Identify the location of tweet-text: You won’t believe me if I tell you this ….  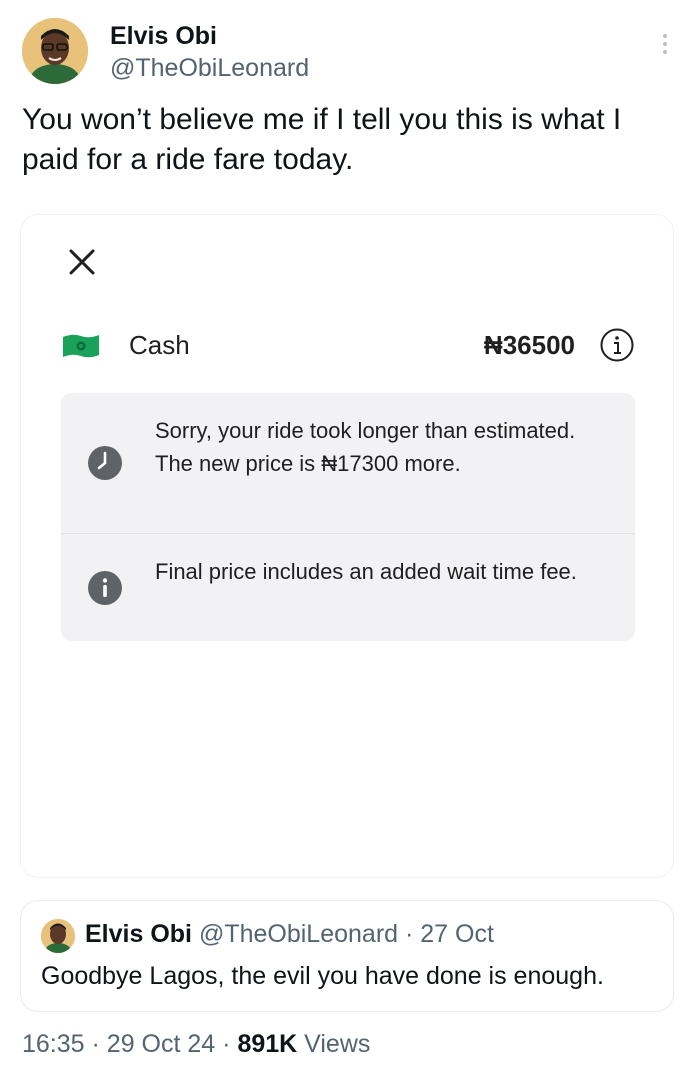
(322, 139).